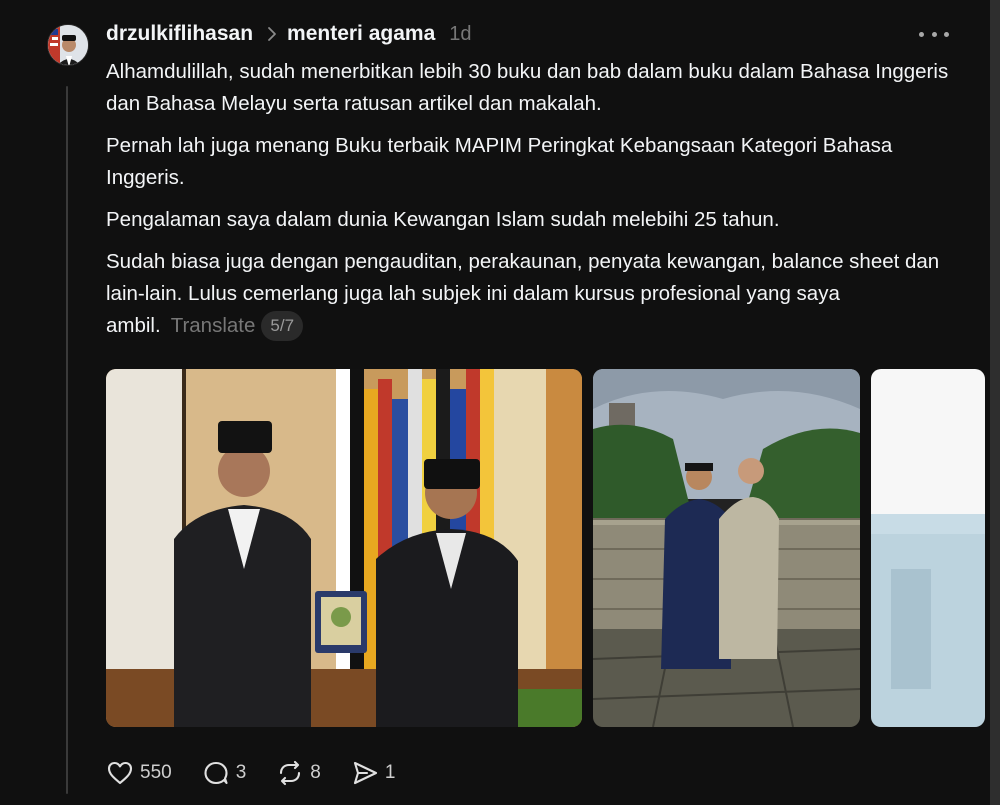 Image resolution: width=1000 pixels, height=805 pixels. I want to click on avatar, so click(68, 45).